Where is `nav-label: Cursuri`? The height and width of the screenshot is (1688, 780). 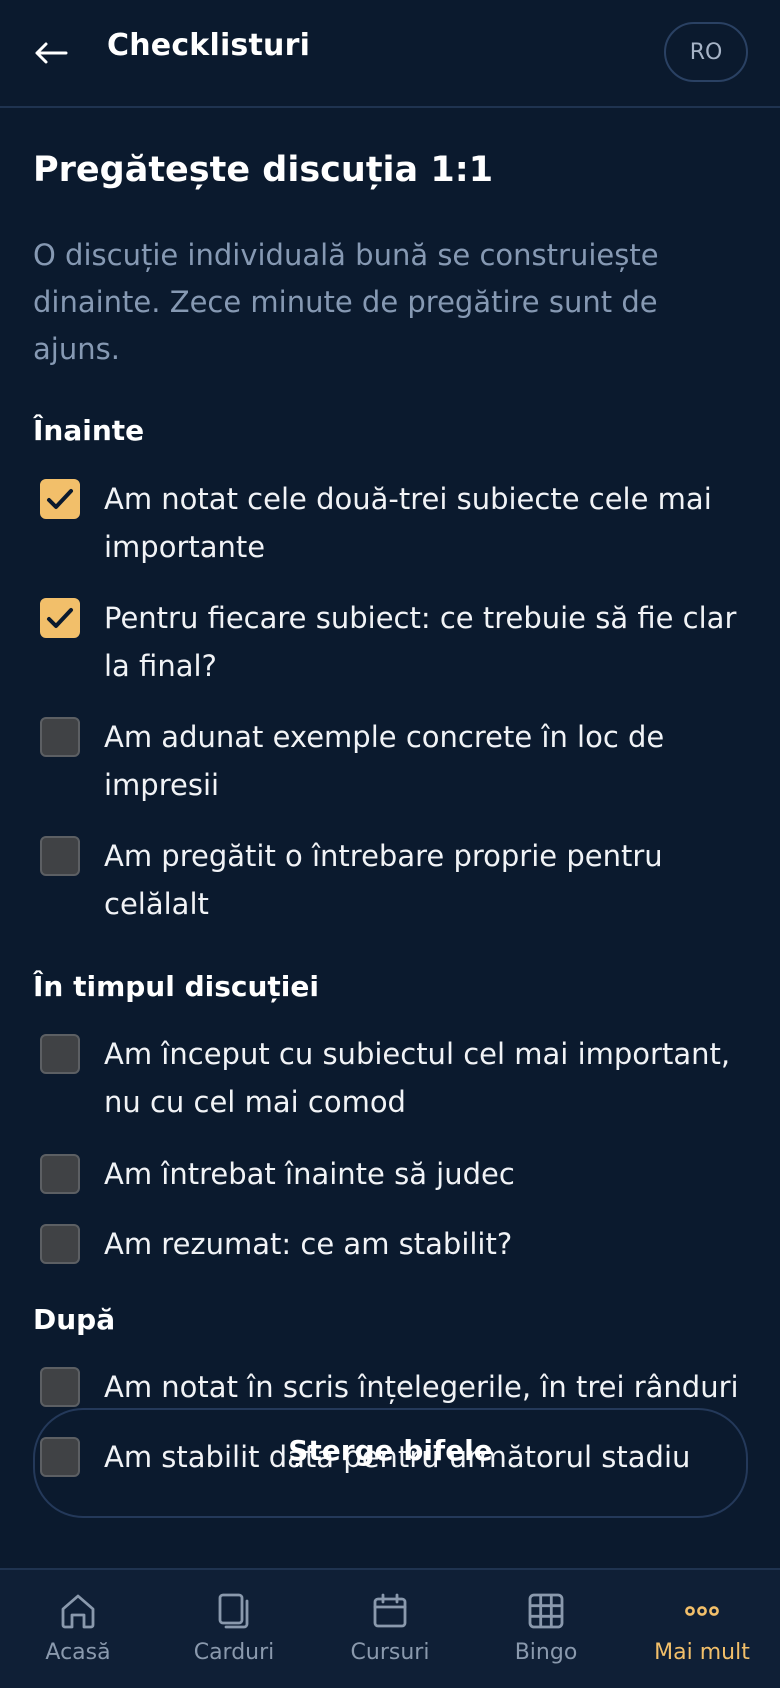 nav-label: Cursuri is located at coordinates (390, 1652).